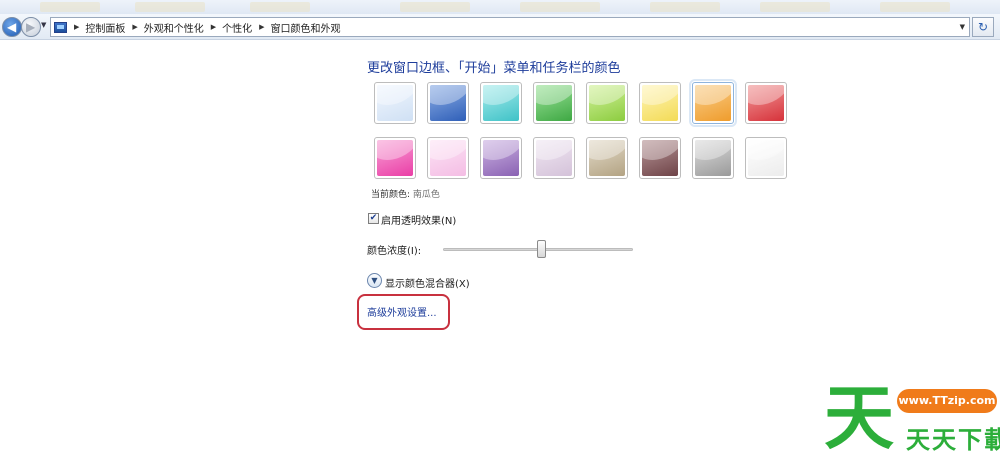  I want to click on color-swatch-chocolate, so click(660, 158).